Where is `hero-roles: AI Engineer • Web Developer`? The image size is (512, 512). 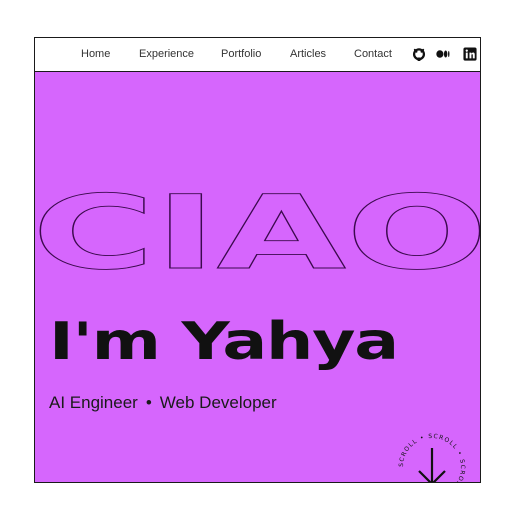
hero-roles: AI Engineer • Web Developer is located at coordinates (163, 403).